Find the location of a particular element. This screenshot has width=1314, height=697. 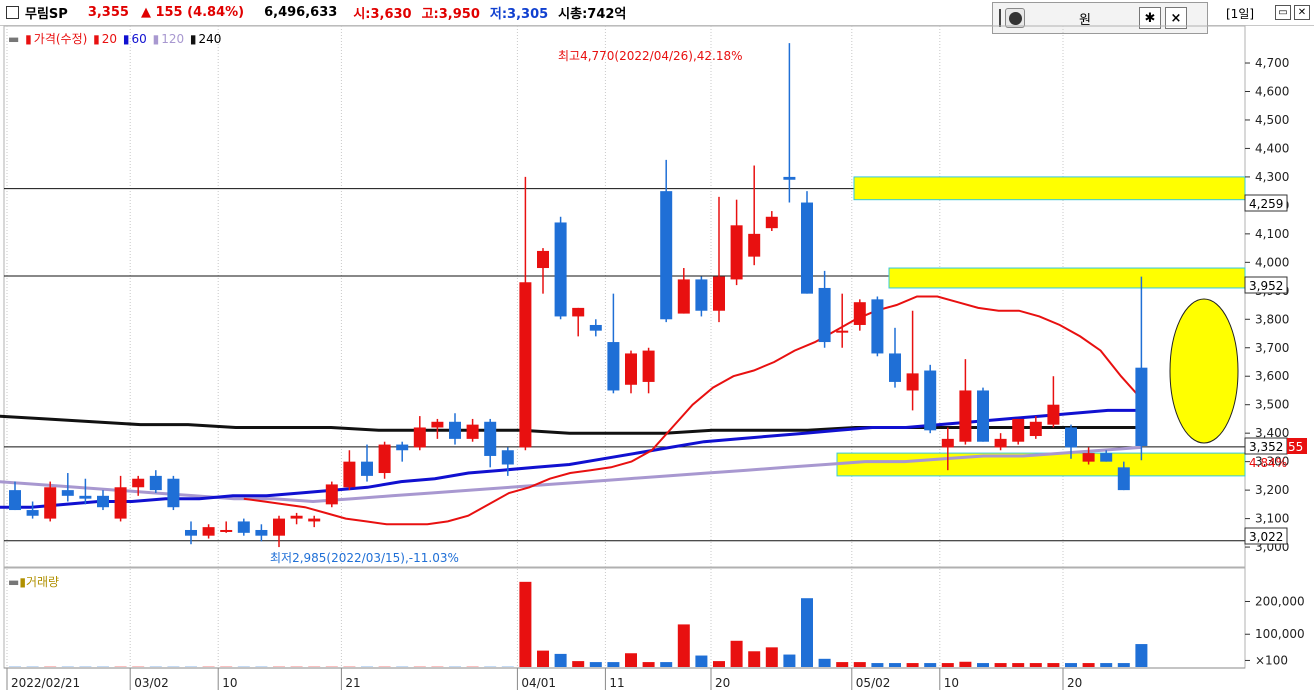

change-pct-label: 4.84% is located at coordinates (1268, 463).